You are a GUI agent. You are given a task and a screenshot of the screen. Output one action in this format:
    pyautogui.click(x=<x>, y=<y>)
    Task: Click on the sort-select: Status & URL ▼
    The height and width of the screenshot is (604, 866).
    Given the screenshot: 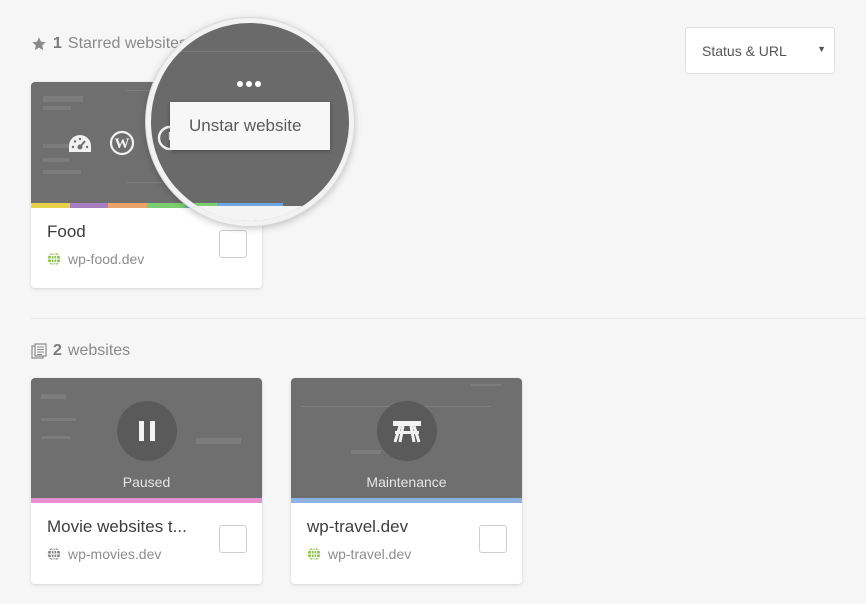 What is the action you would take?
    pyautogui.click(x=760, y=50)
    